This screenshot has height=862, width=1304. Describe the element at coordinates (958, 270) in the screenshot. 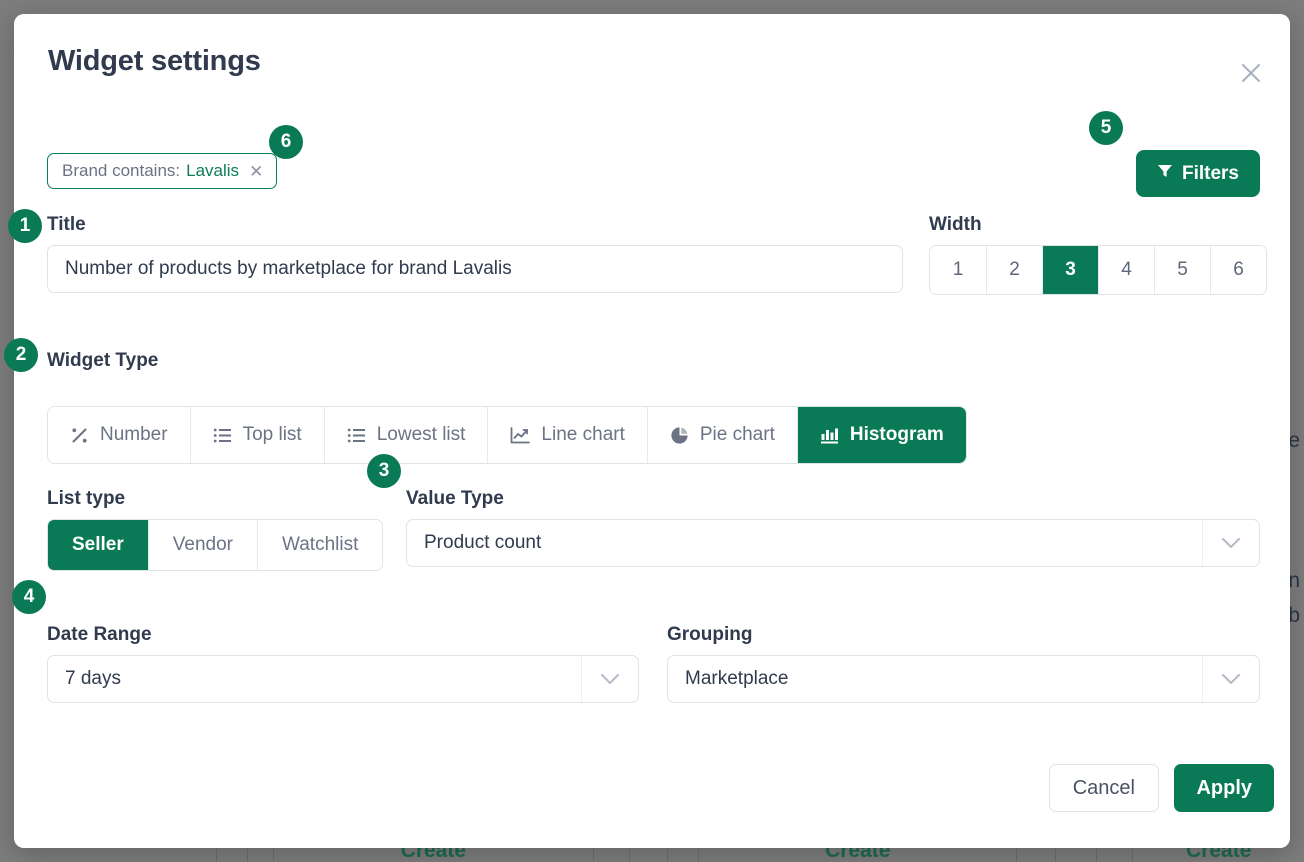

I see `width-option-1: 1` at that location.